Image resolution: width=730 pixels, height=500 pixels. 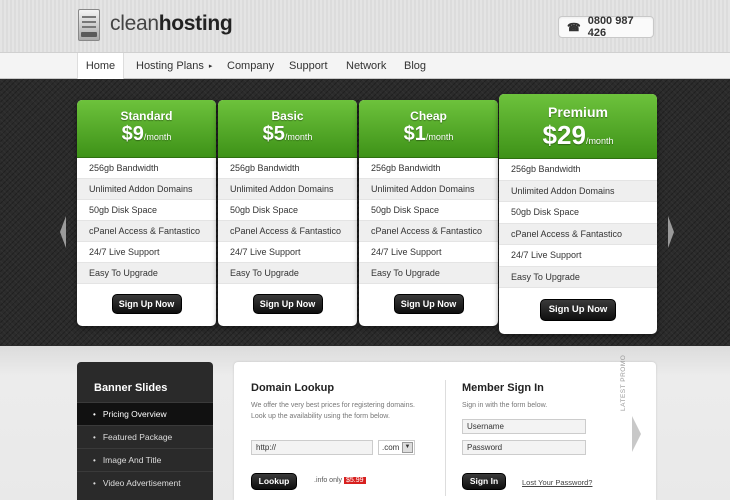 What do you see at coordinates (146, 116) in the screenshot?
I see `plan-name: Standard` at bounding box center [146, 116].